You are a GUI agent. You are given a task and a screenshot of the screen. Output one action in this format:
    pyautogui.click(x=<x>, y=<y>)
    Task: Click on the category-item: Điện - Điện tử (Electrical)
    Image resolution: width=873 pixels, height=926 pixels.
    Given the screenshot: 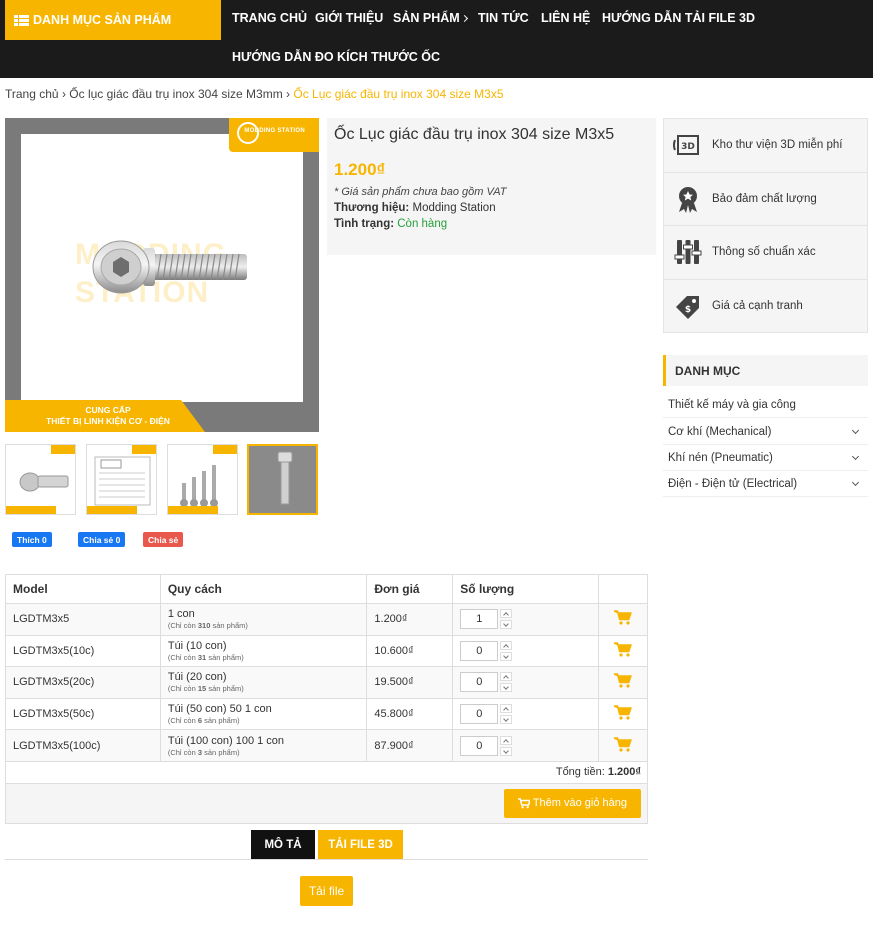 What is the action you would take?
    pyautogui.click(x=765, y=484)
    